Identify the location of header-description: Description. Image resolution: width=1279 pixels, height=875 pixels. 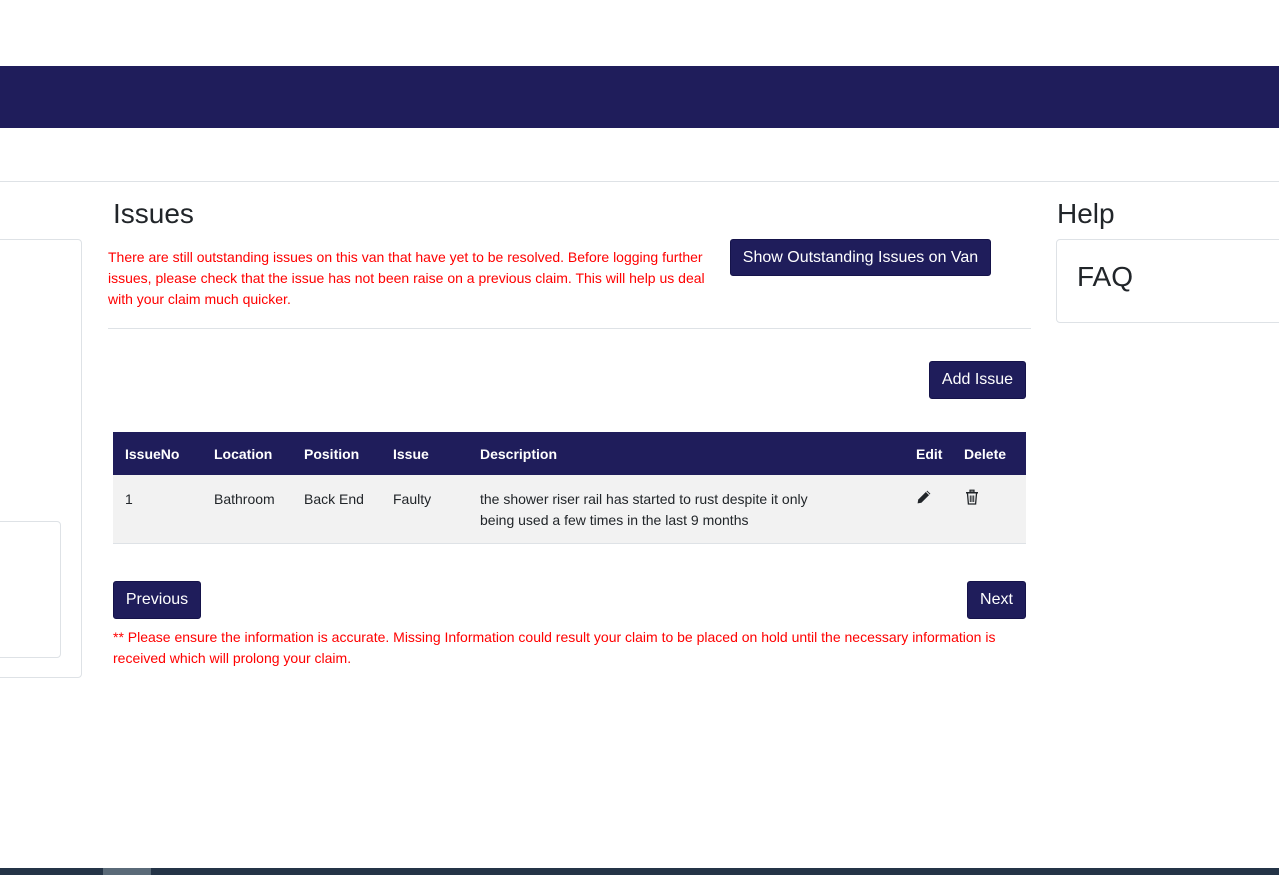
(519, 453).